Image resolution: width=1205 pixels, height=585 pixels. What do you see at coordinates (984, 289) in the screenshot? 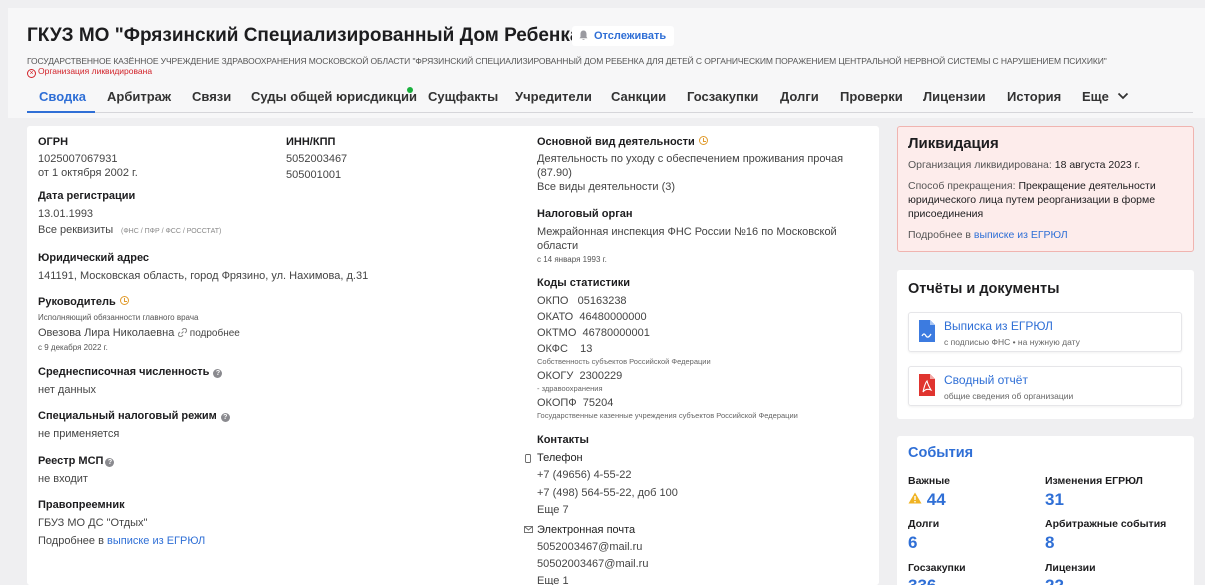
I see `reports-title: Отчёты и документы` at bounding box center [984, 289].